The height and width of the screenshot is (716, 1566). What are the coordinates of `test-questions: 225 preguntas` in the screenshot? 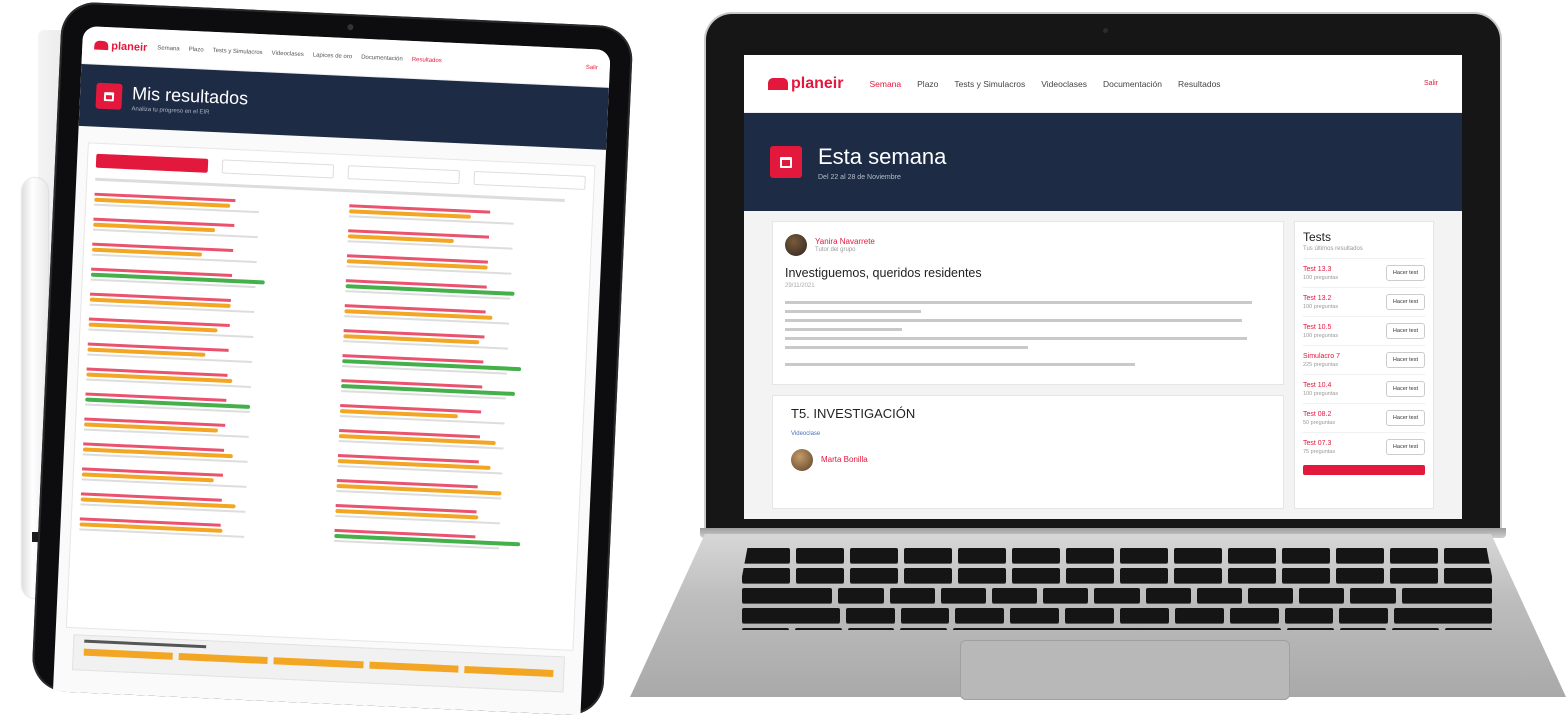 It's located at (1321, 364).